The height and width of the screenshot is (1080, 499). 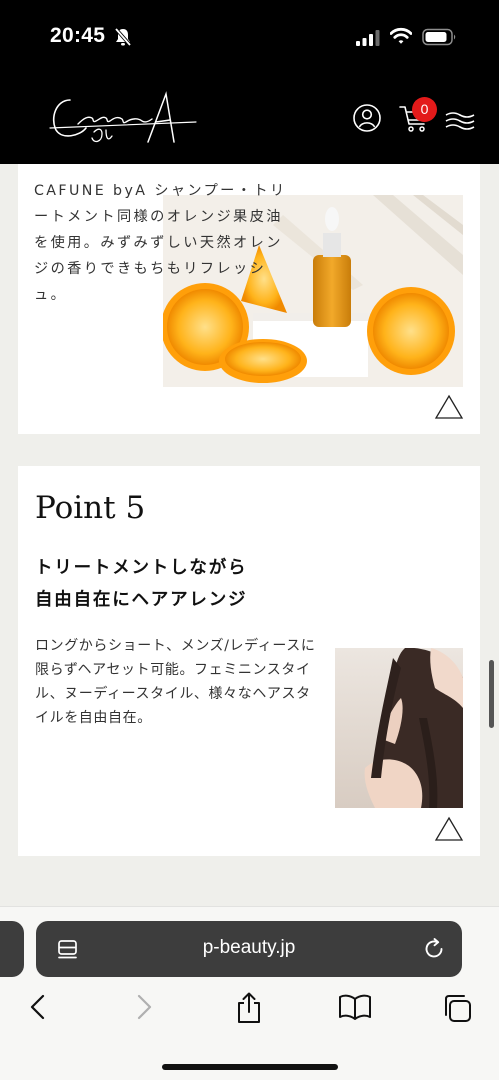 What do you see at coordinates (90, 508) in the screenshot?
I see `point-heading: Point 5` at bounding box center [90, 508].